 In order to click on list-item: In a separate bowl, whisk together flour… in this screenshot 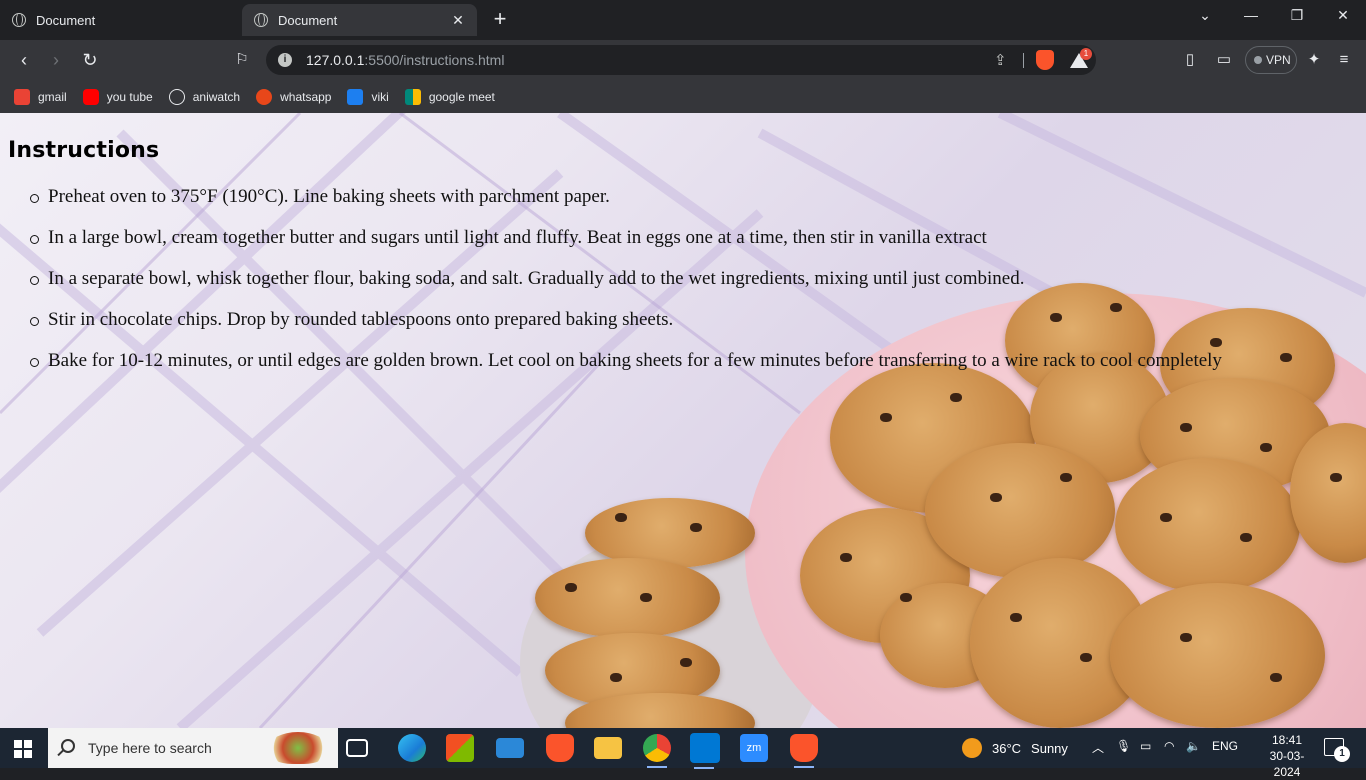, I will do `click(626, 285)`.